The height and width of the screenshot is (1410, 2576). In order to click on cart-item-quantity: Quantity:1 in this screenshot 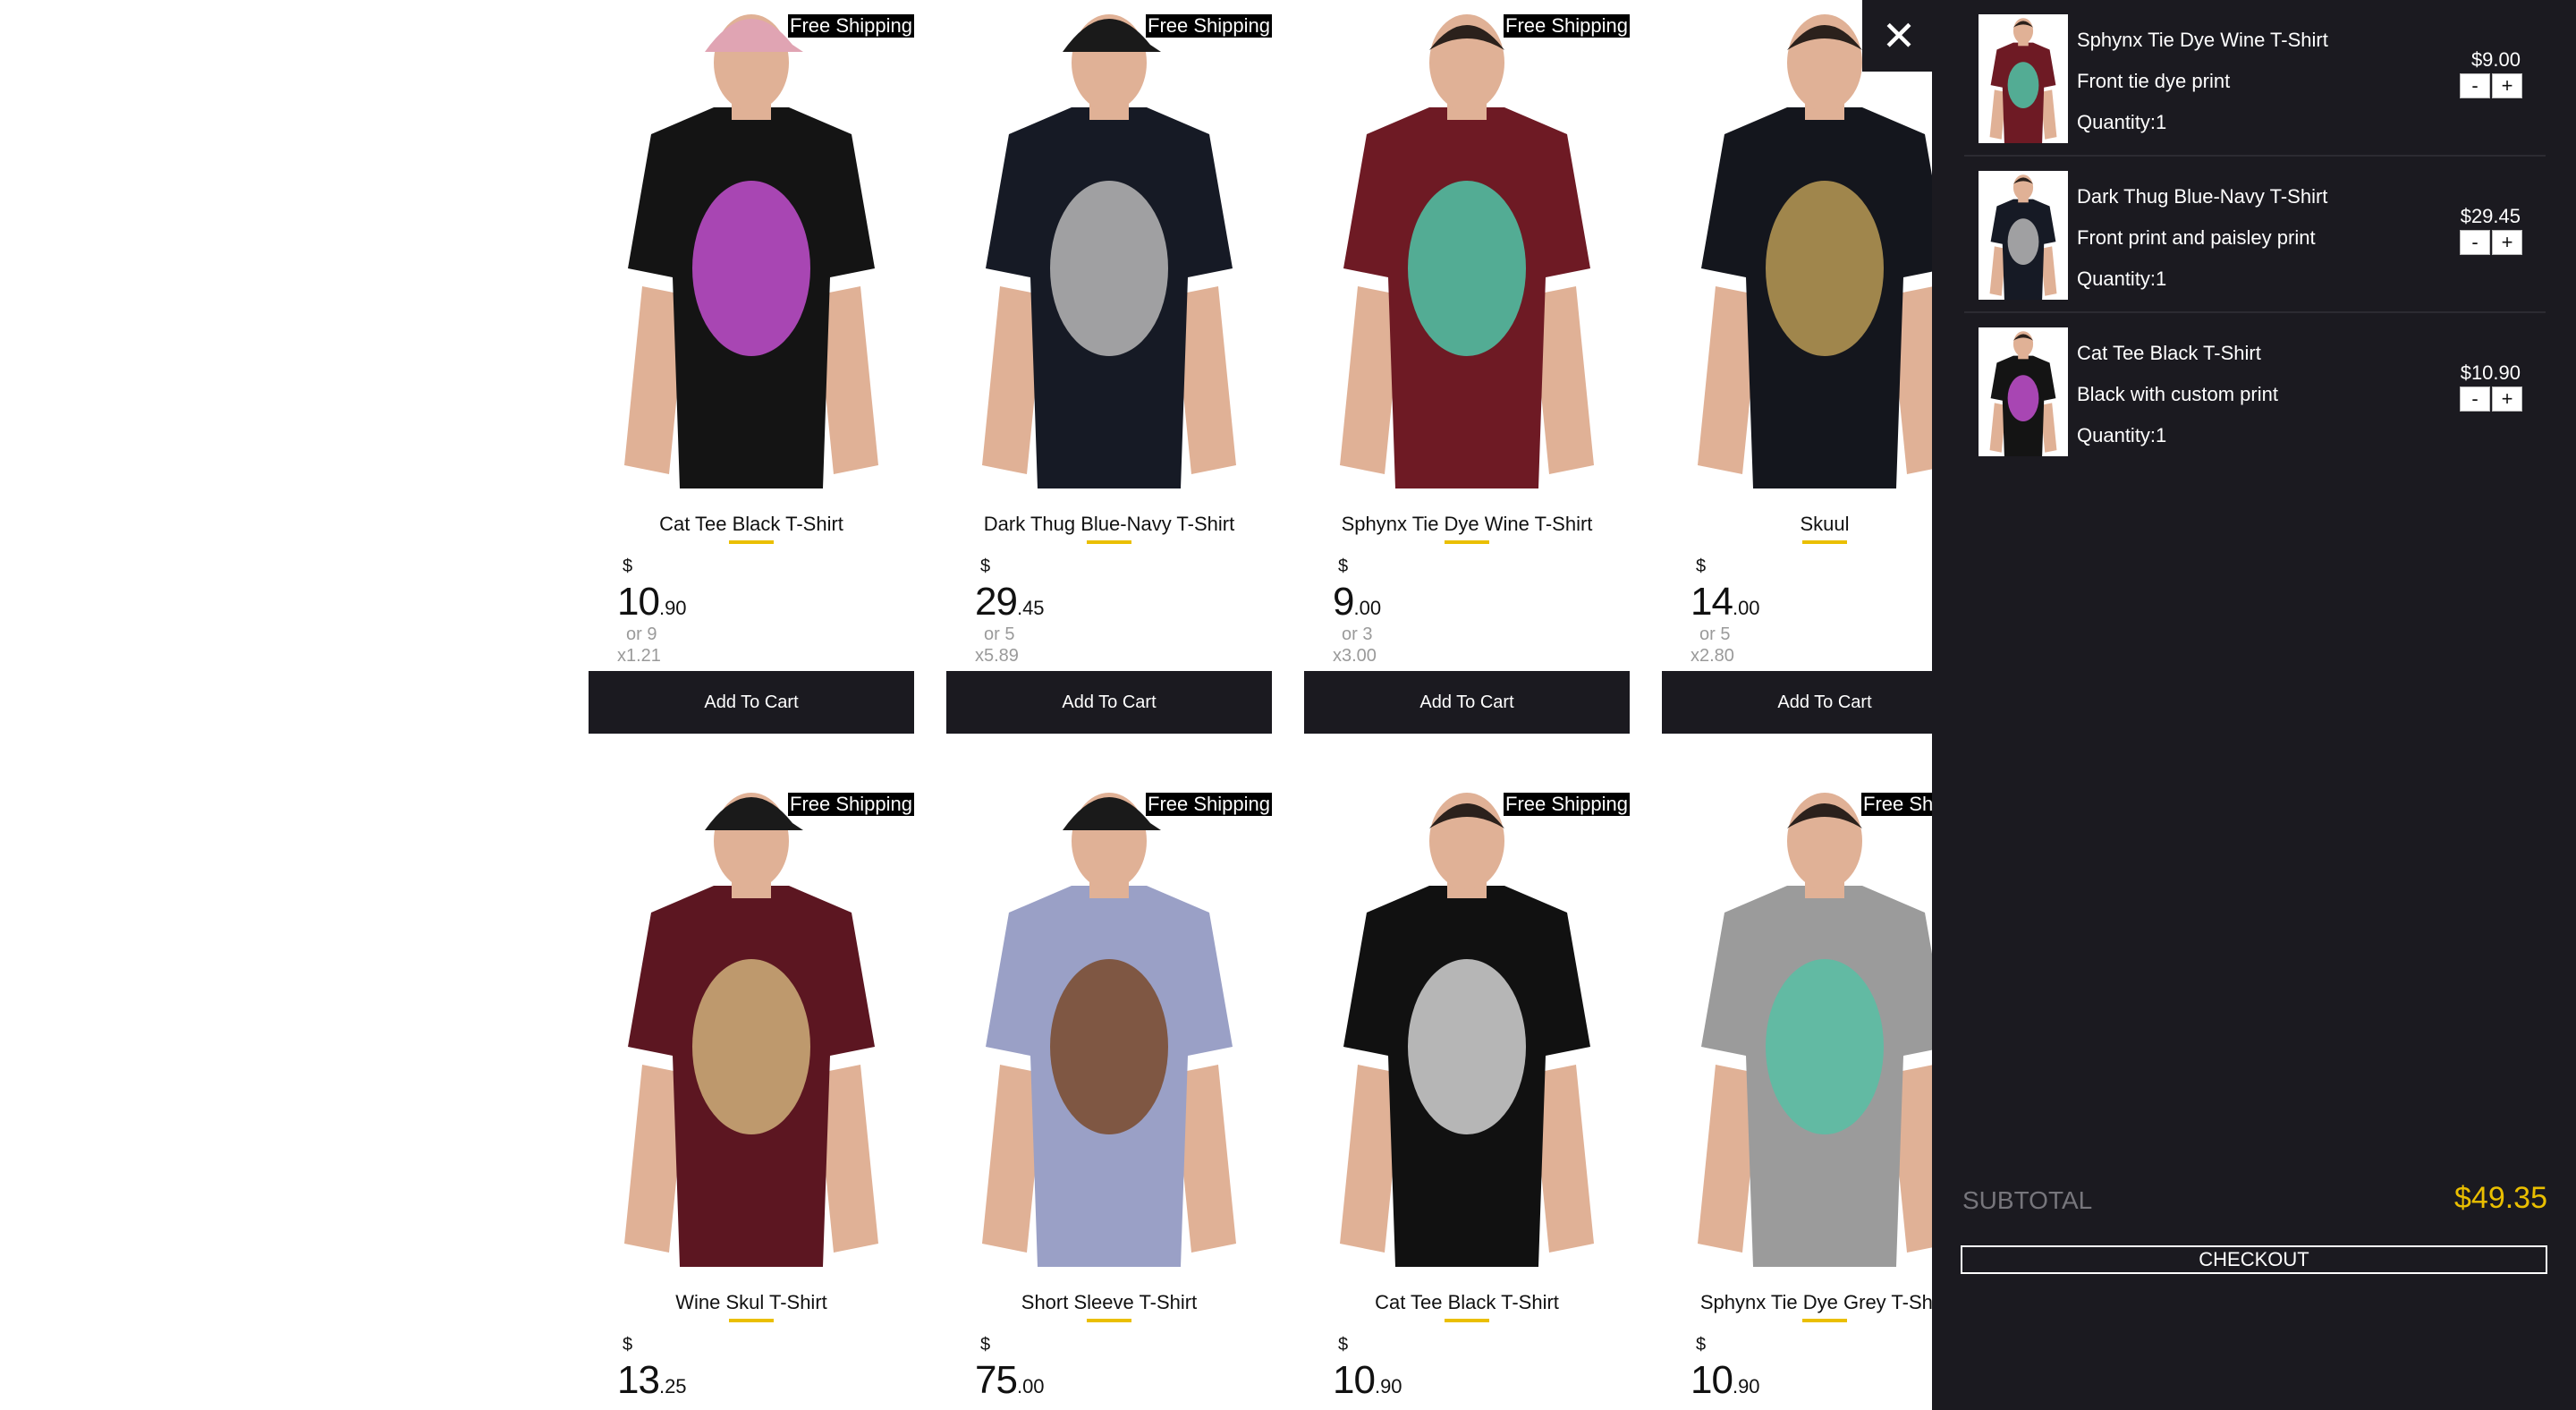, I will do `click(2122, 435)`.